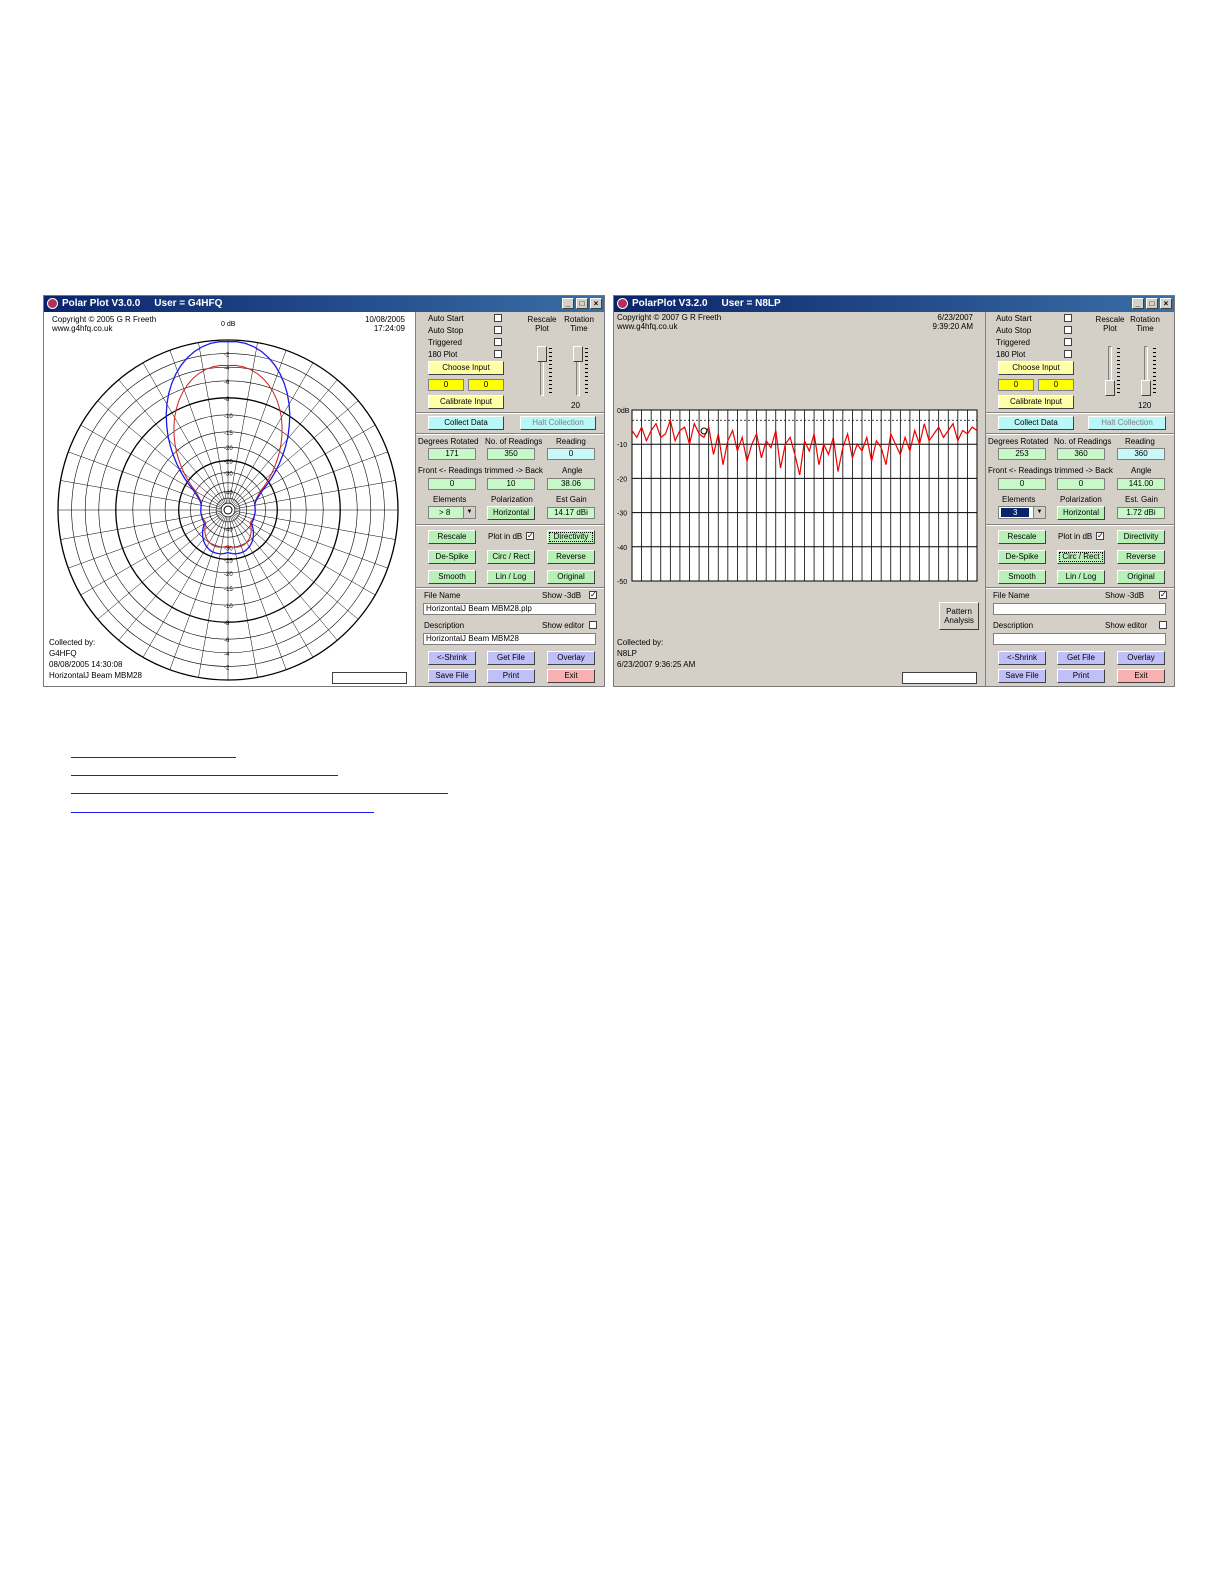 The width and height of the screenshot is (1224, 1584). I want to click on elements-select: > 8 ▼, so click(452, 512).